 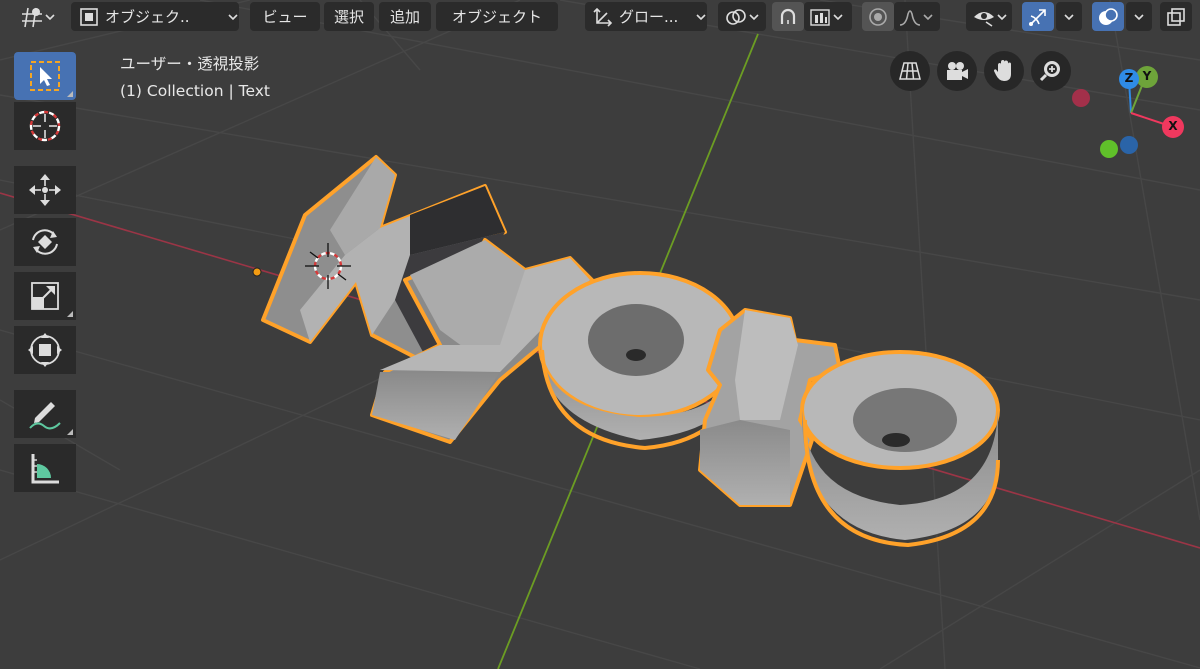 I want to click on menu-add: 追加, so click(x=405, y=16).